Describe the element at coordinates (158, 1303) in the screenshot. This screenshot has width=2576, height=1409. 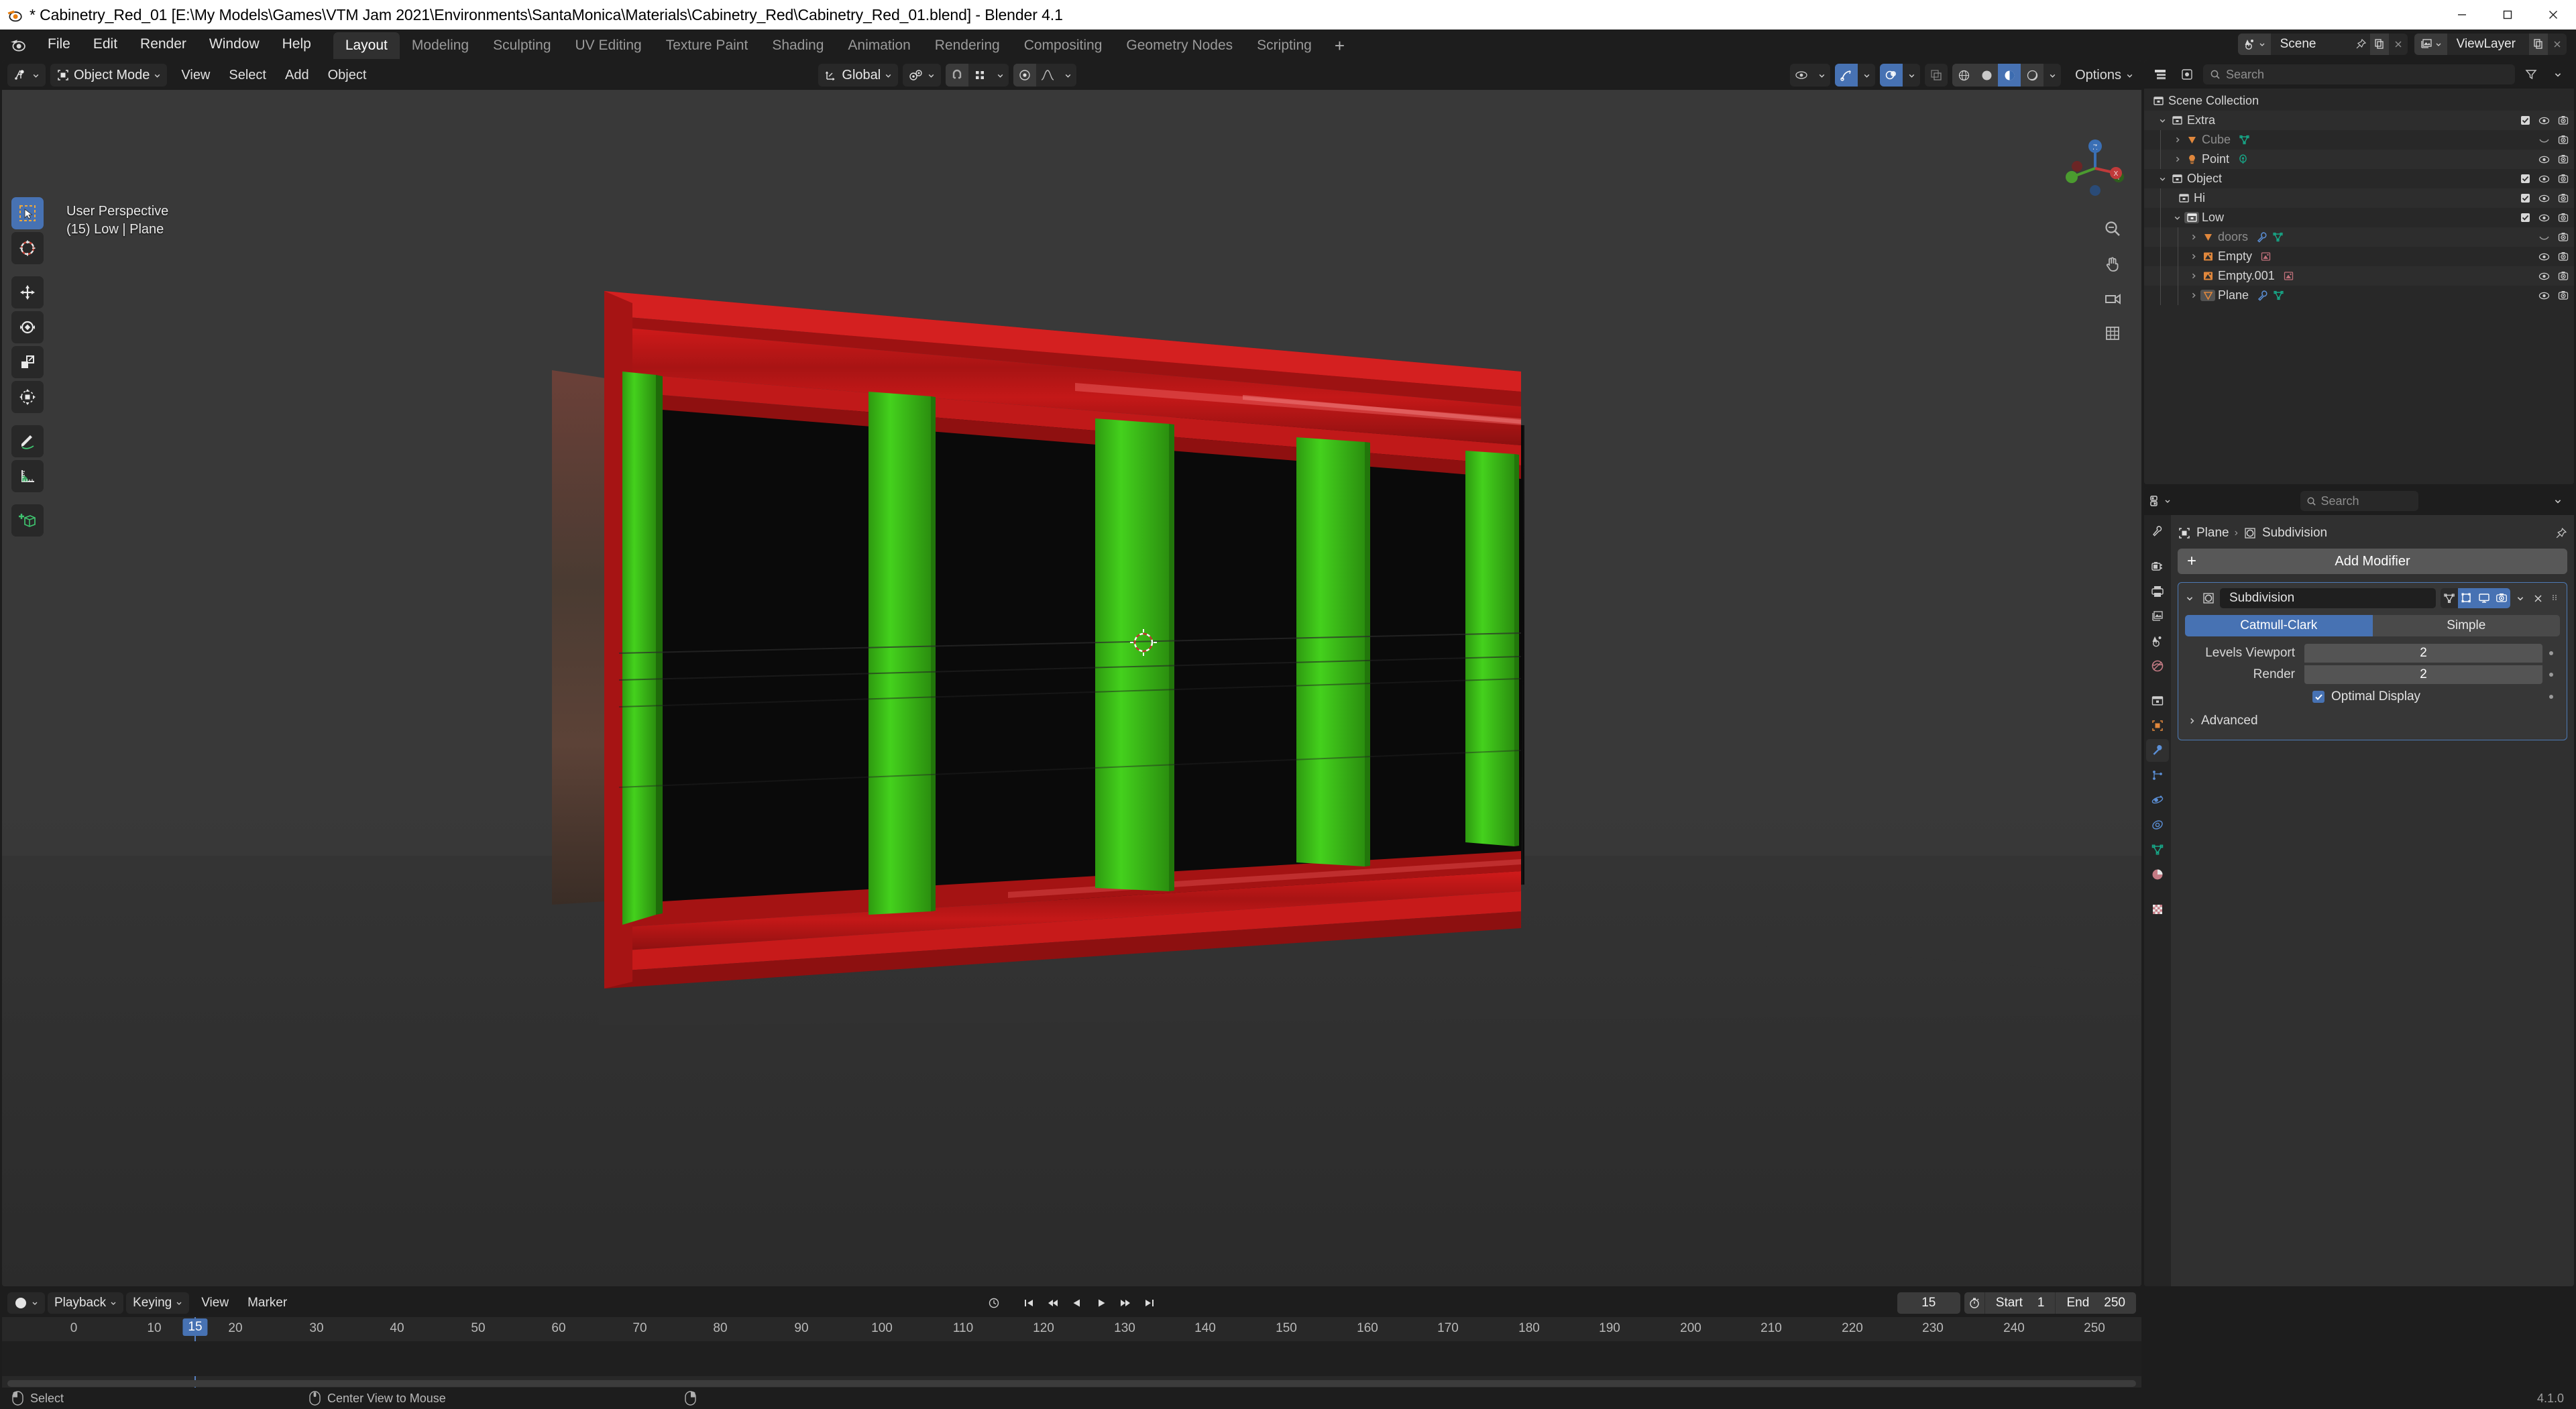
I see `keying-menu: Keying` at that location.